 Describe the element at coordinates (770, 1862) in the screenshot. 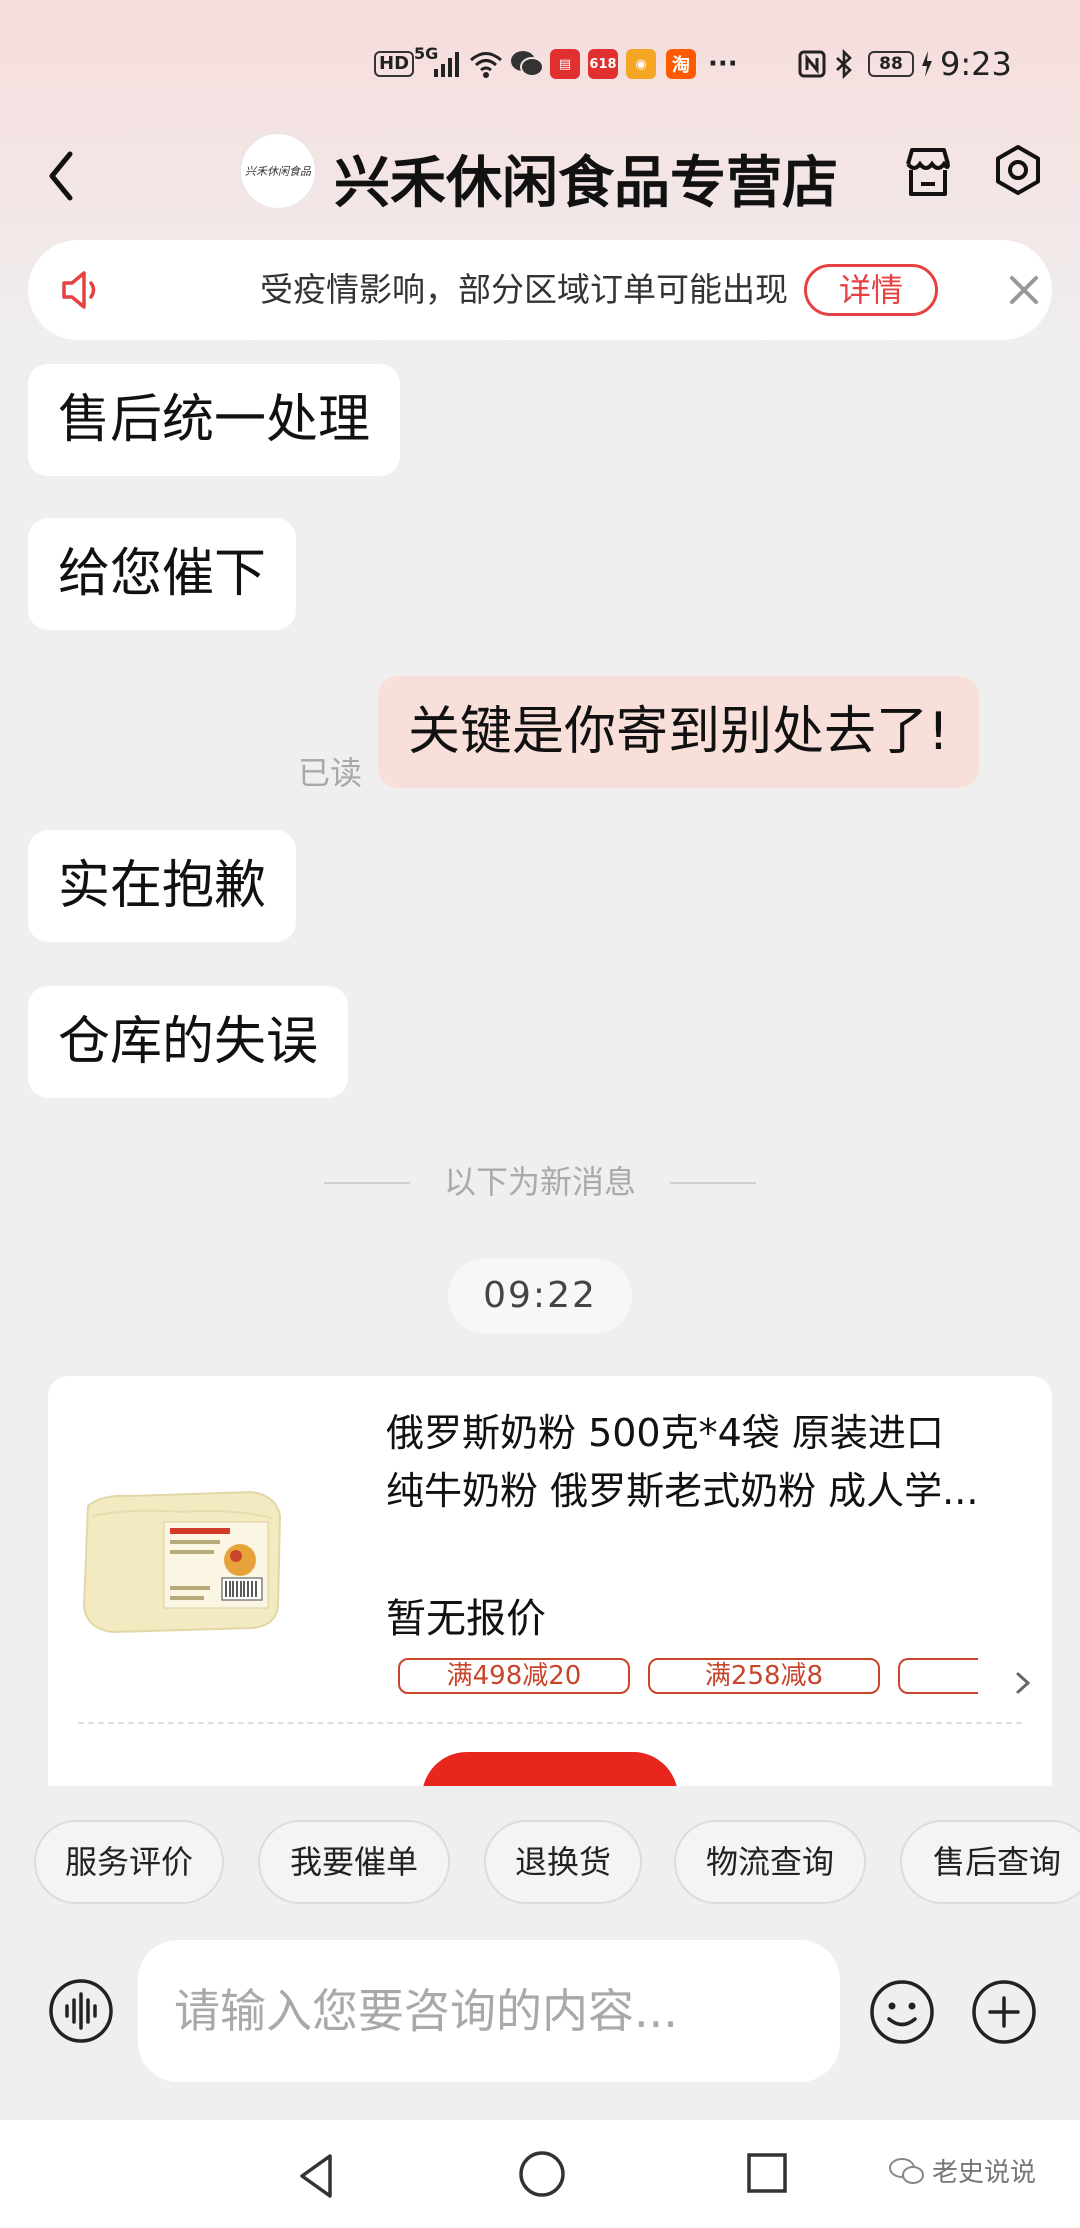

I see `quick-action-logistics: 物流查询` at that location.